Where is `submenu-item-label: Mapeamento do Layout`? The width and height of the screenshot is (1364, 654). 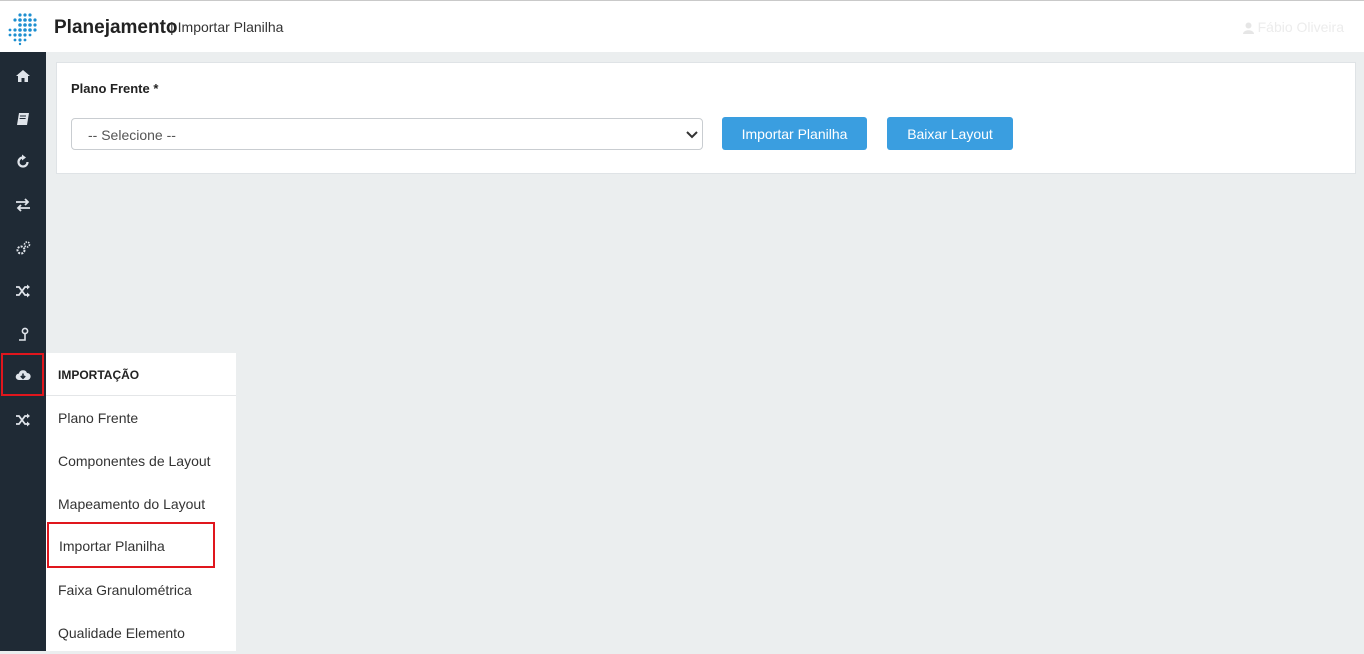
submenu-item-label: Mapeamento do Layout is located at coordinates (132, 504).